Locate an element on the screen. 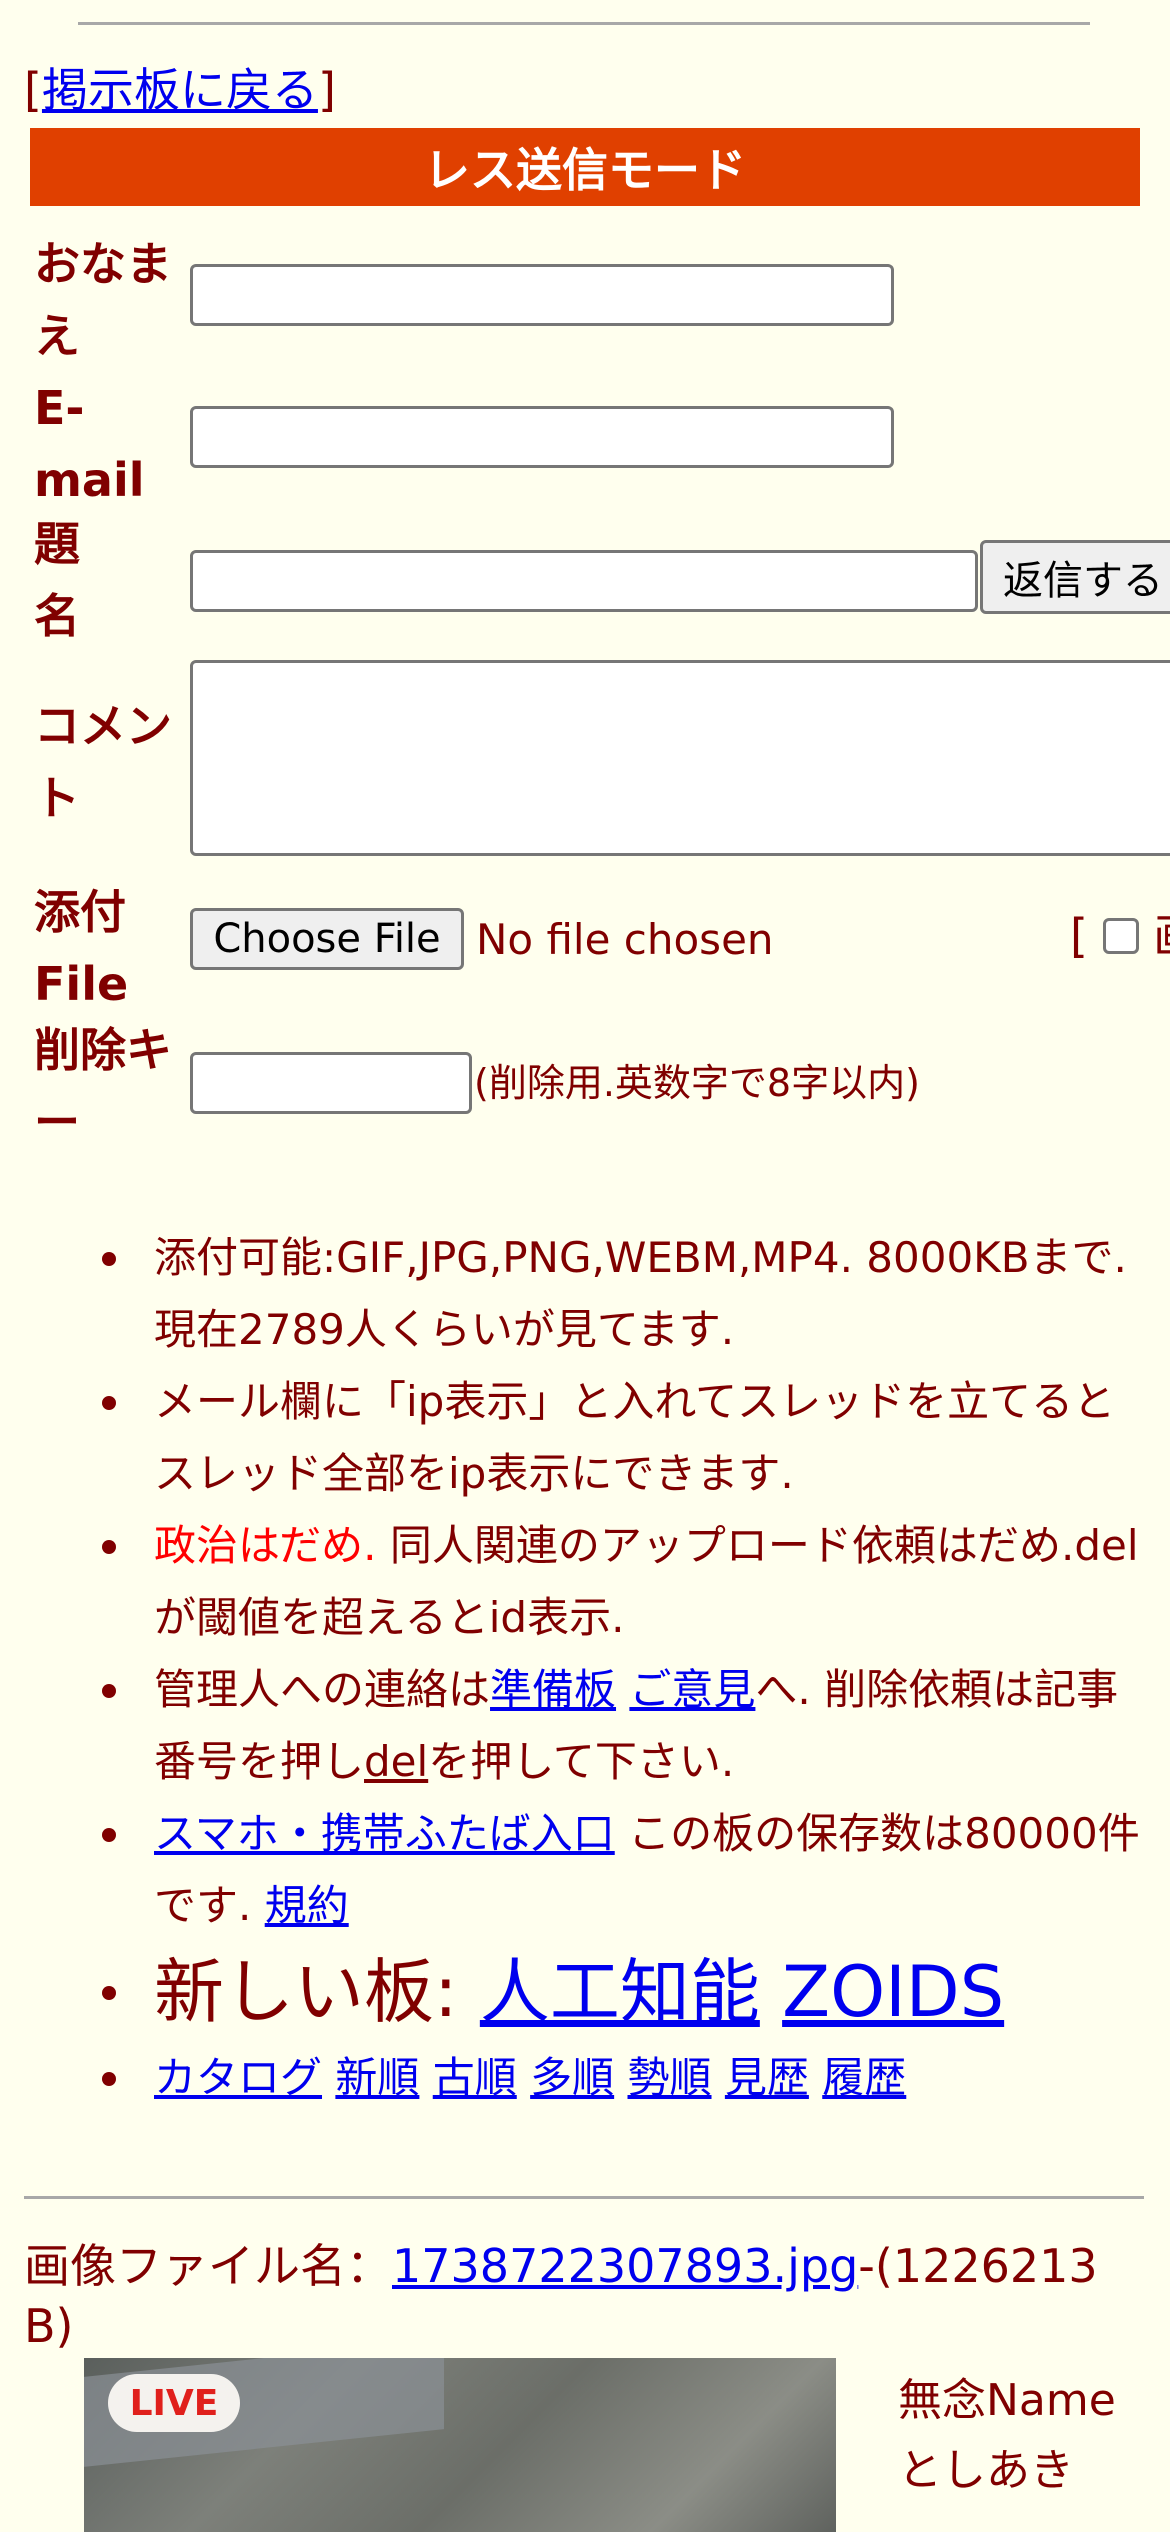 Image resolution: width=1170 pixels, height=2532 pixels. filename-label: 画像ファイル名： is located at coordinates (208, 2266).